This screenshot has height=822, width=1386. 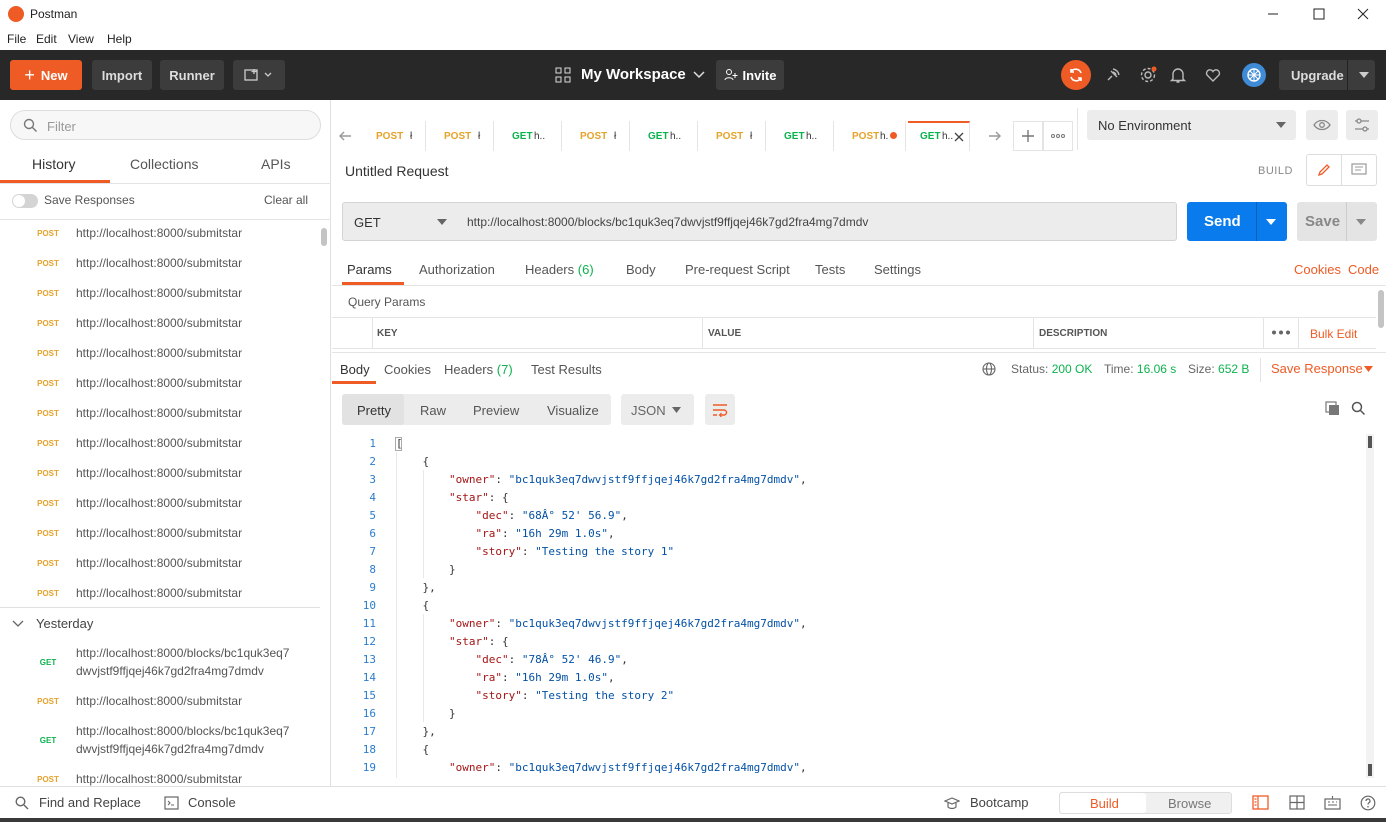 I want to click on new-tab-button, so click(x=1028, y=136).